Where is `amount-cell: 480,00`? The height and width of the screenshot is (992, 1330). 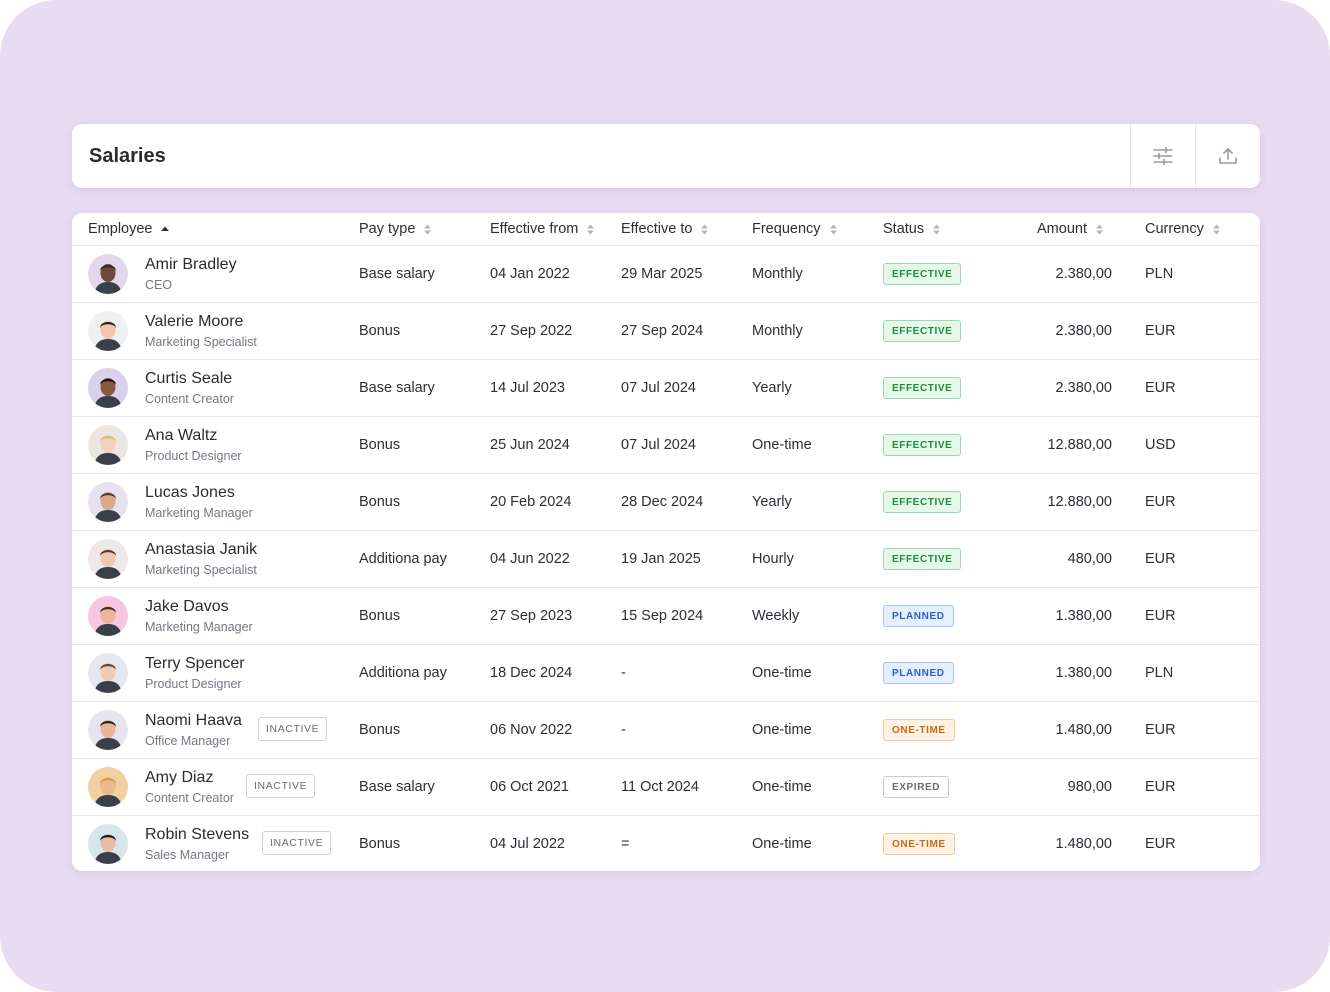 amount-cell: 480,00 is located at coordinates (1089, 559).